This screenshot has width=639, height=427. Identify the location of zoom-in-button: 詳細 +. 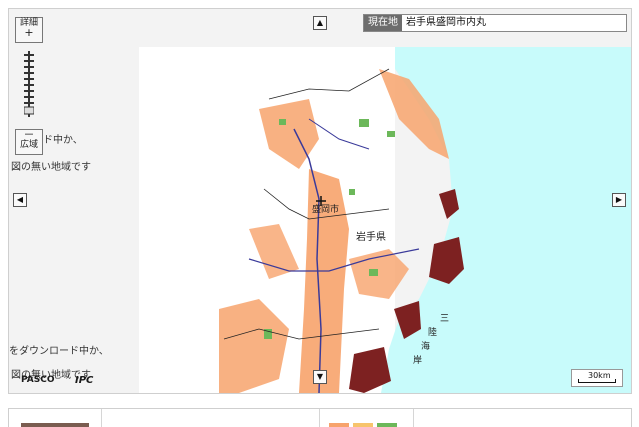
(29, 30).